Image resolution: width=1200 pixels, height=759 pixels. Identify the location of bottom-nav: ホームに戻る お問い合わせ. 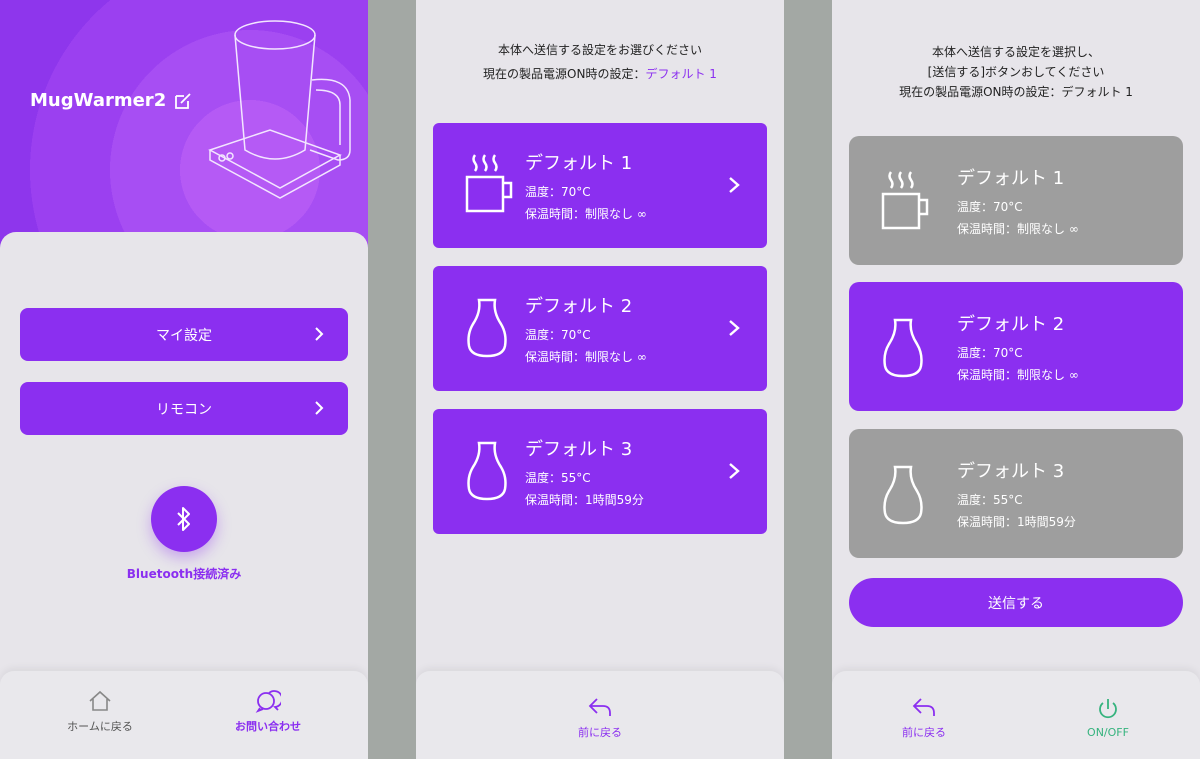
(184, 715).